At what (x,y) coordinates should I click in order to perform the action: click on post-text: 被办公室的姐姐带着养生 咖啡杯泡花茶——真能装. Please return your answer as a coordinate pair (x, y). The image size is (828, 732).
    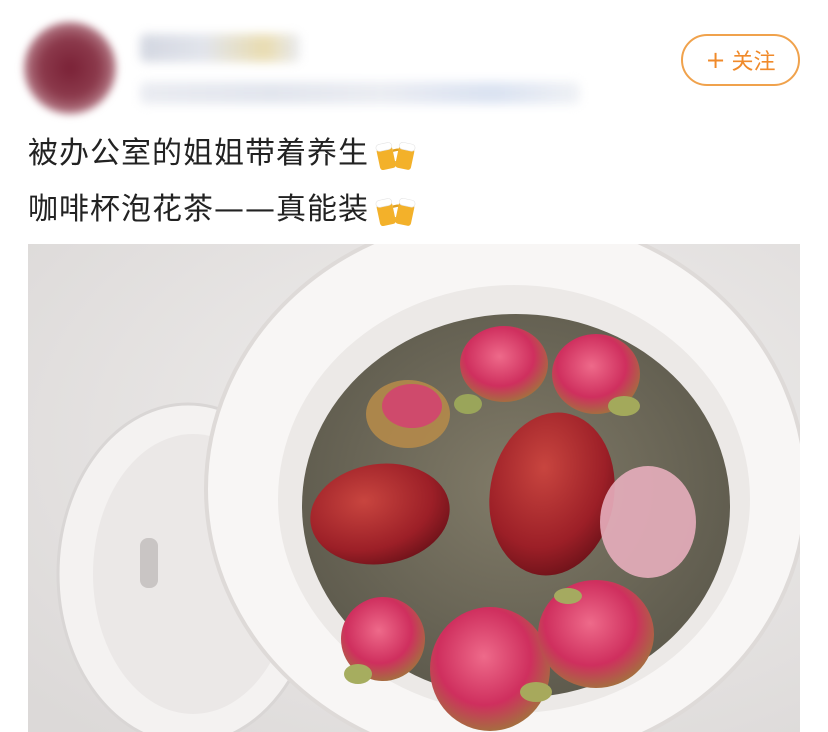
    Looking at the image, I should click on (413, 182).